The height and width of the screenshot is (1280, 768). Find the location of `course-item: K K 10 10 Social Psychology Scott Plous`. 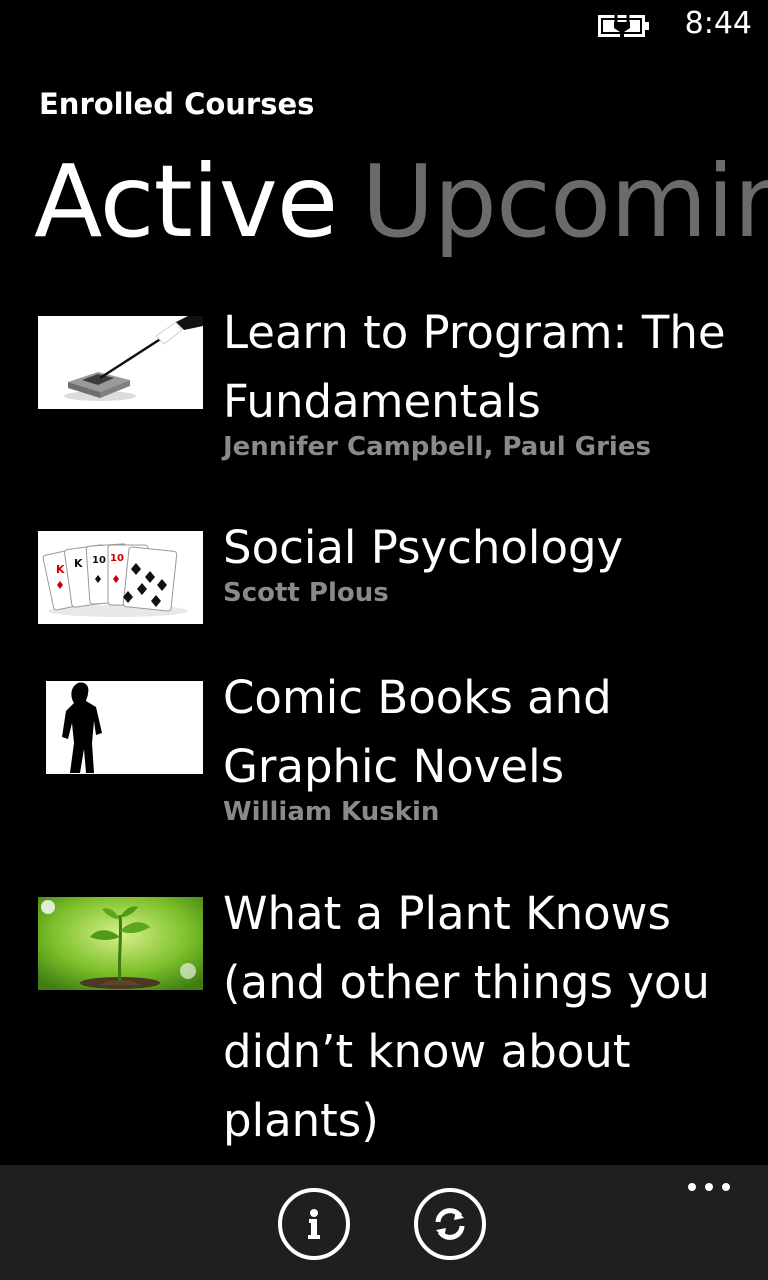

course-item: K K 10 10 Social Psychology Scott Plous is located at coordinates (398, 576).